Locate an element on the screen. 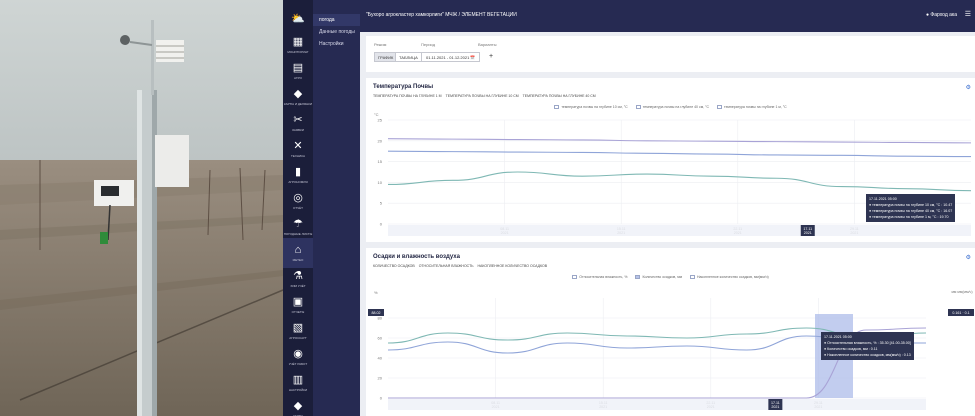  rail-label: ЗАЯВКИ is located at coordinates (298, 129).